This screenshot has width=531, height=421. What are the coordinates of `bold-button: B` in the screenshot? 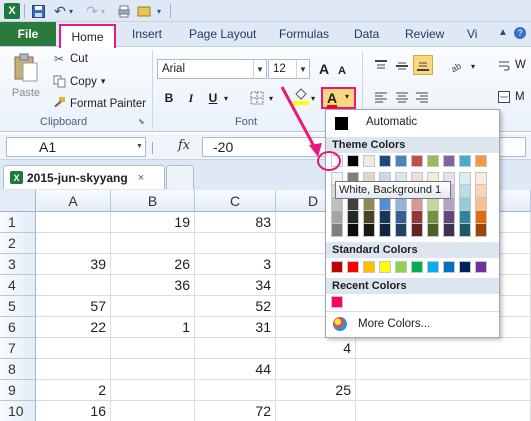 It's located at (169, 98).